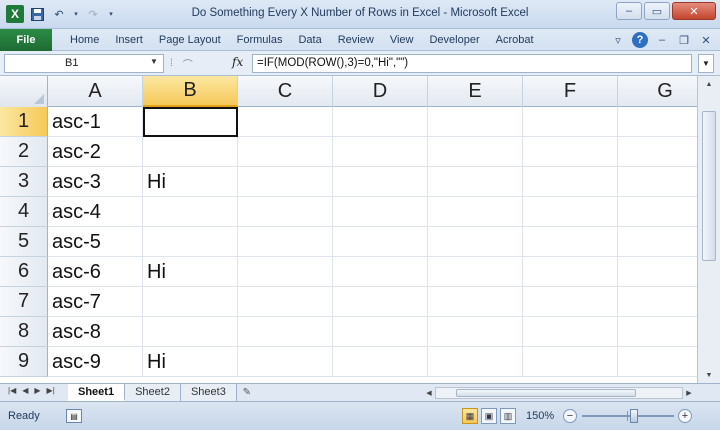 The width and height of the screenshot is (720, 430). Describe the element at coordinates (634, 416) in the screenshot. I see `zoom-slider-thumb` at that location.